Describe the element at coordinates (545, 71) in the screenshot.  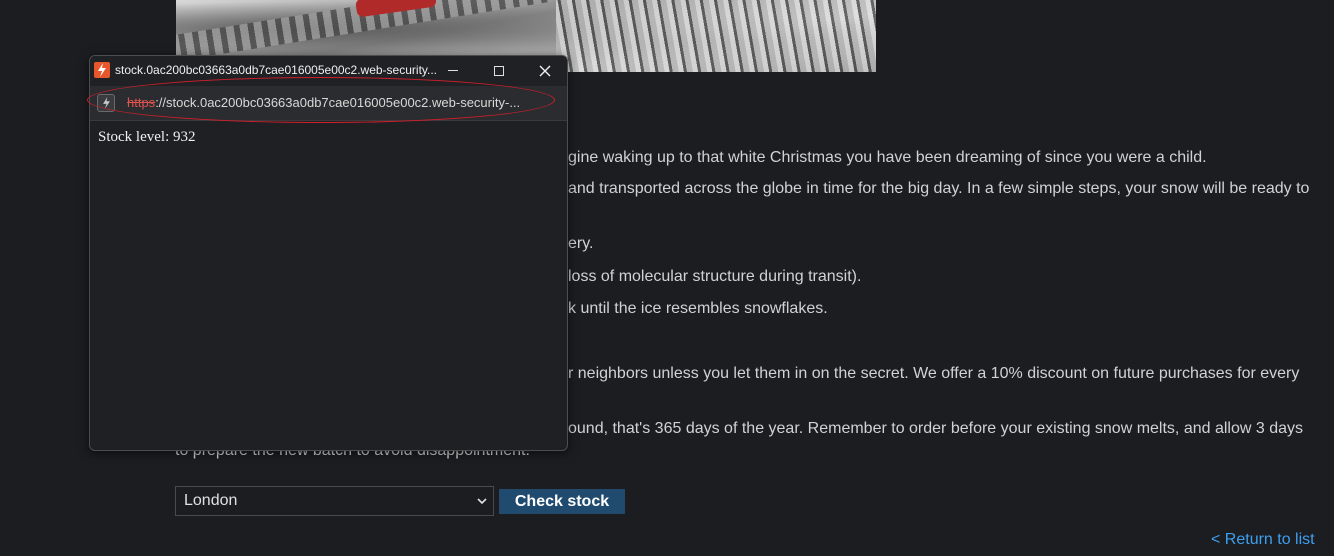
I see `close-icon` at that location.